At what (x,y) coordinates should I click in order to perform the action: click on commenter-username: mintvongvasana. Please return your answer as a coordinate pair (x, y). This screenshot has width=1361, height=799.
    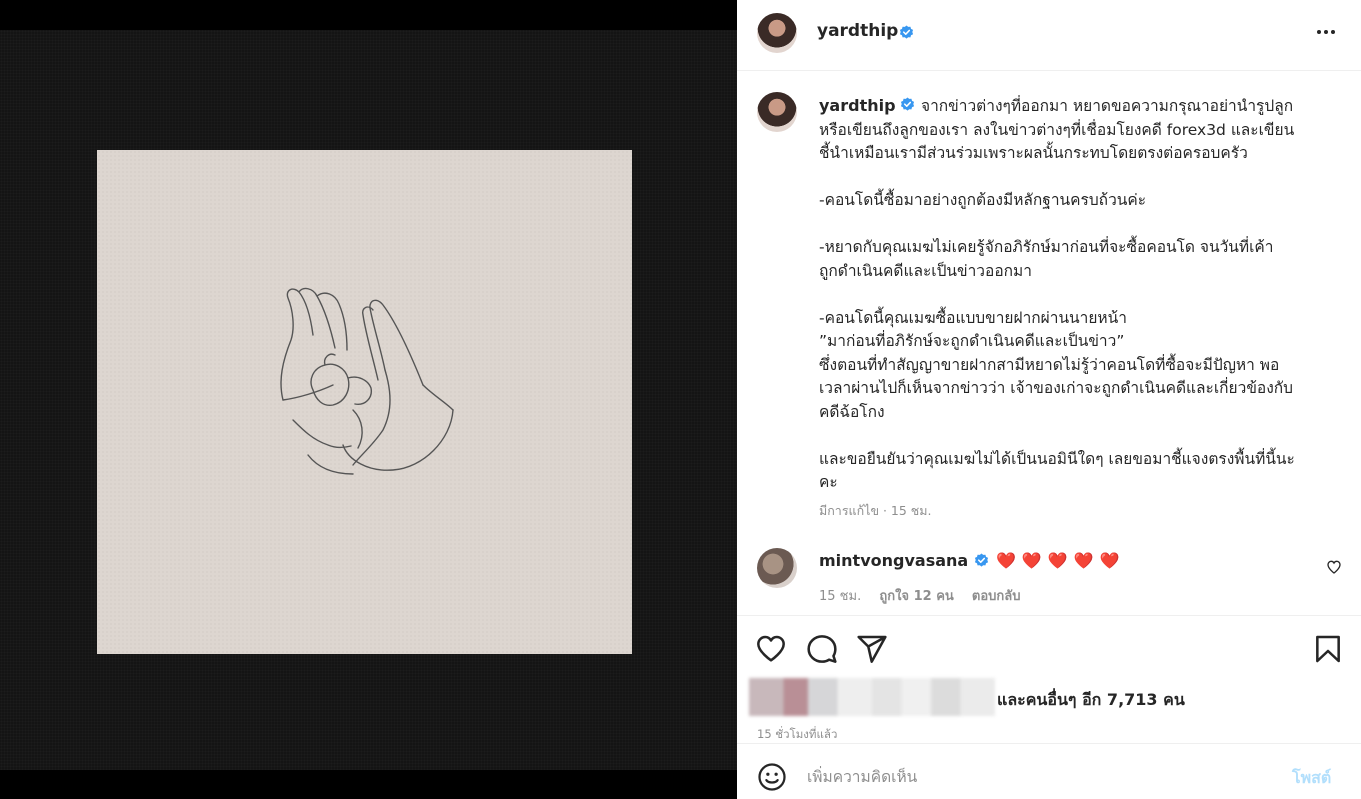
    Looking at the image, I should click on (893, 560).